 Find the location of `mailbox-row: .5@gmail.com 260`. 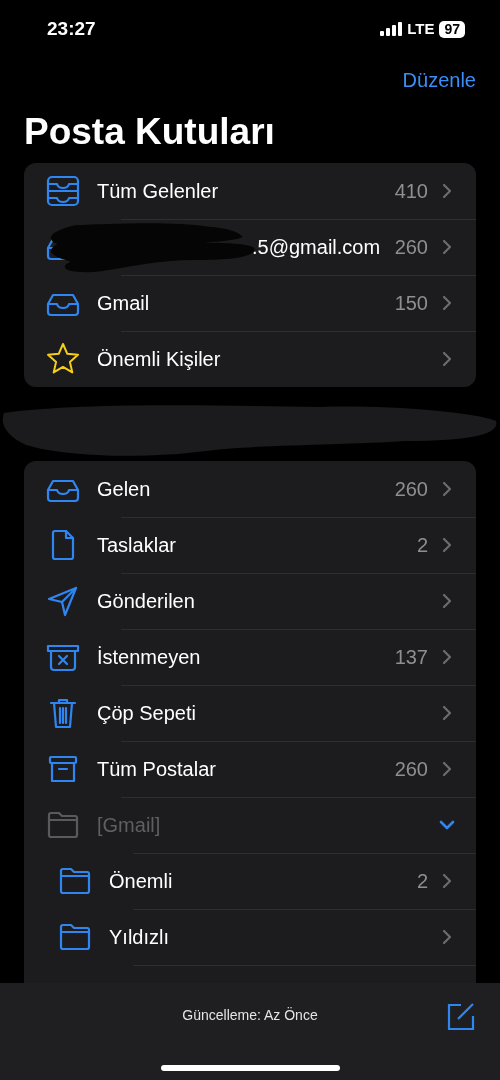

mailbox-row: .5@gmail.com 260 is located at coordinates (250, 247).